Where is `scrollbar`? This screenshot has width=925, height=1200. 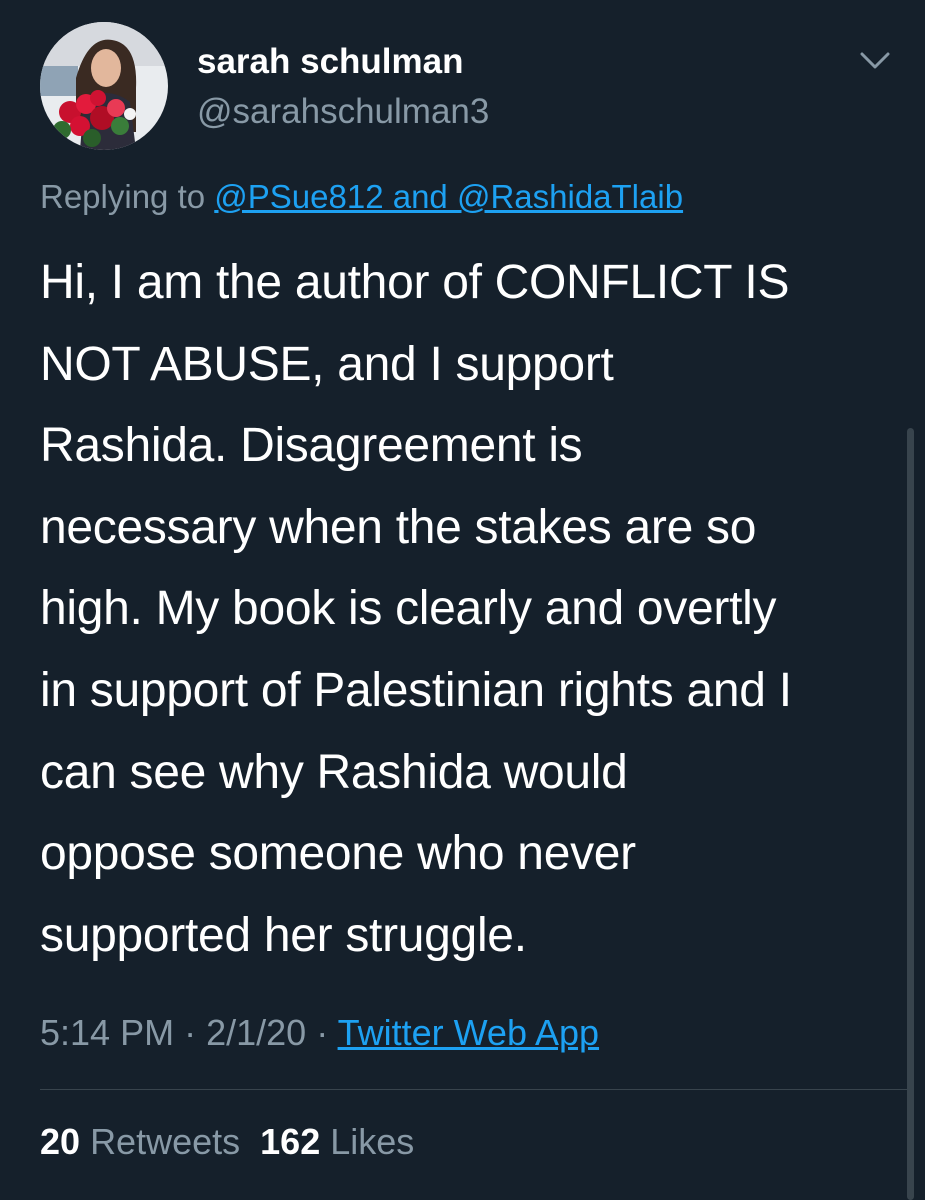
scrollbar is located at coordinates (910, 814).